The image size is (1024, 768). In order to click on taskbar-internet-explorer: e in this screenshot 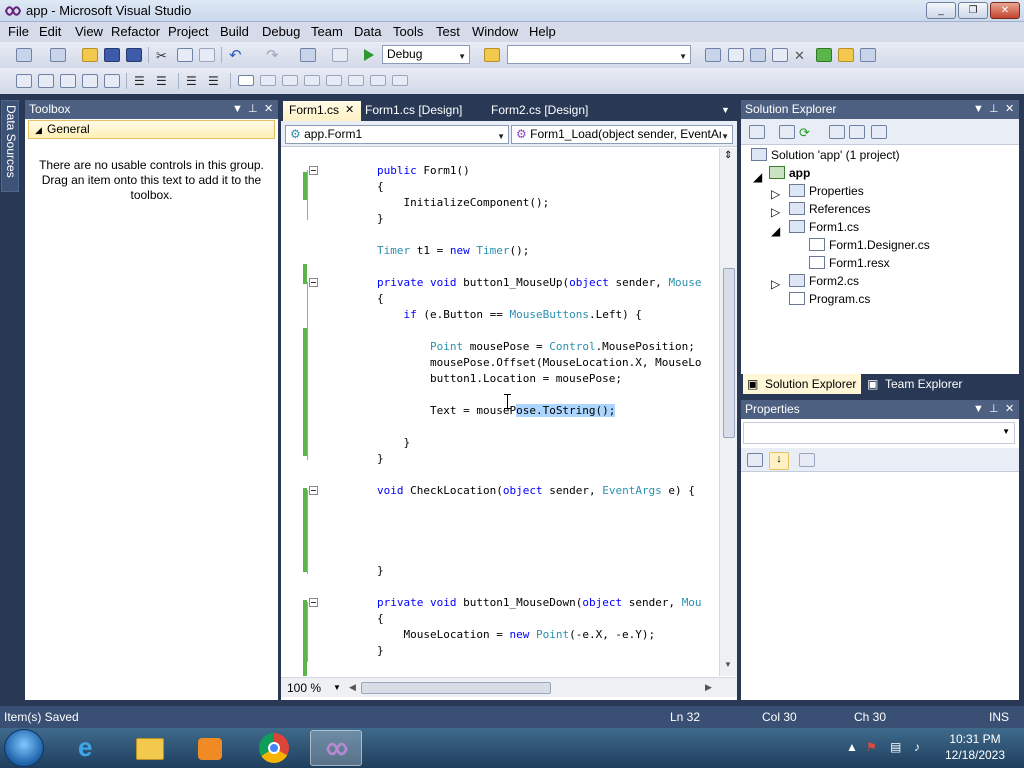, I will do `click(90, 748)`.